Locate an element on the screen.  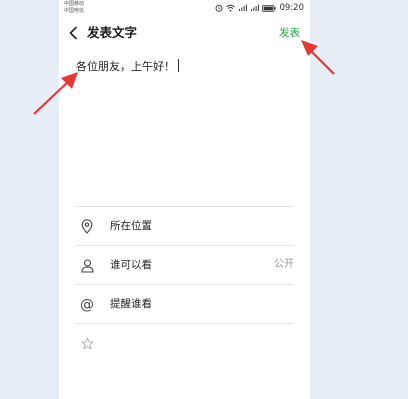
at-icon: @ is located at coordinates (87, 304).